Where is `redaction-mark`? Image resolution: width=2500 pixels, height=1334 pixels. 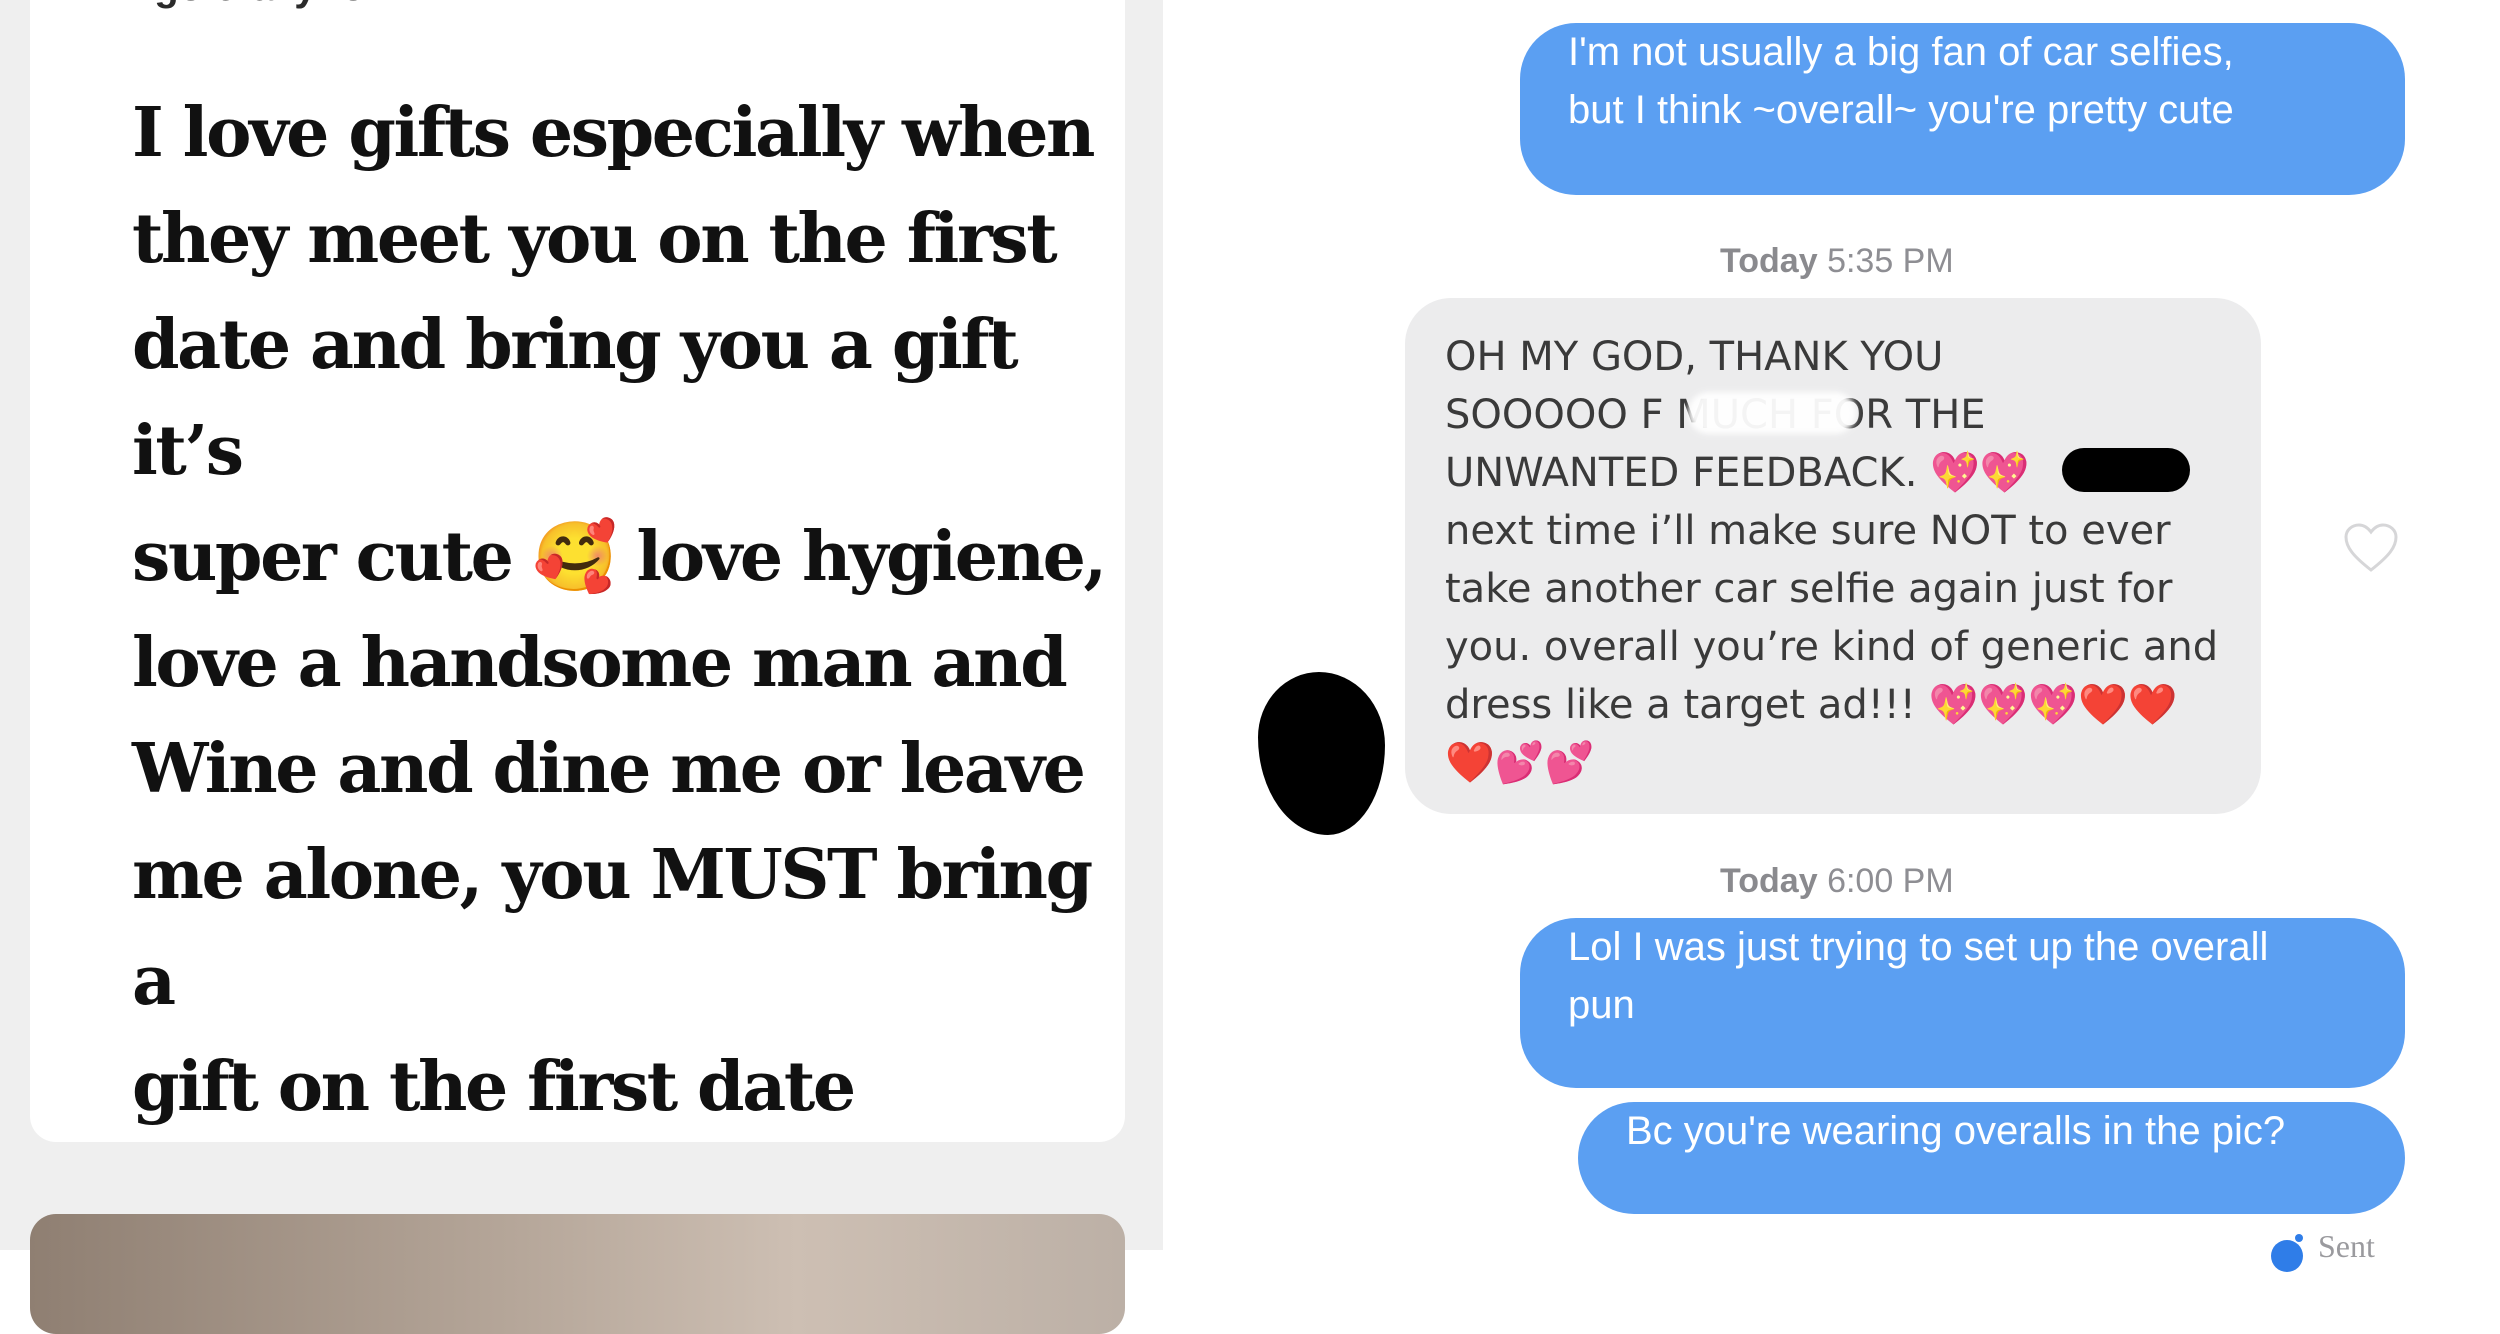 redaction-mark is located at coordinates (2126, 470).